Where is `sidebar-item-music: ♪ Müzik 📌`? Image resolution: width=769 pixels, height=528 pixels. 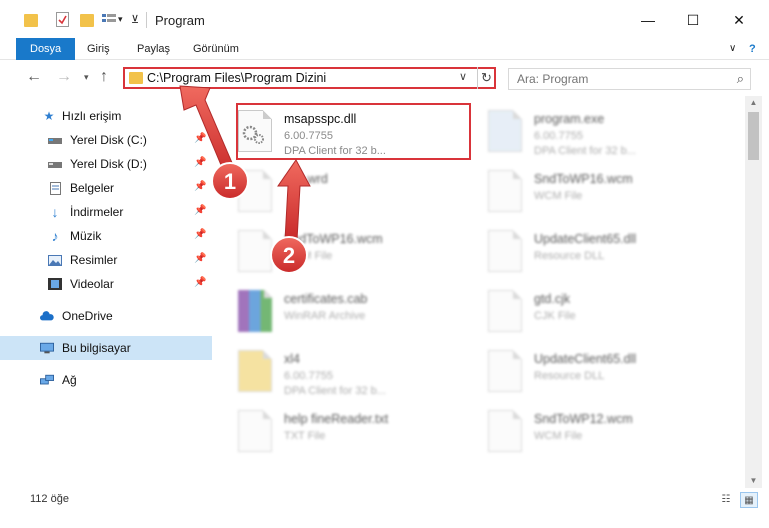
sidebar-item-music: ♪ Müzik 📌 is located at coordinates (106, 236).